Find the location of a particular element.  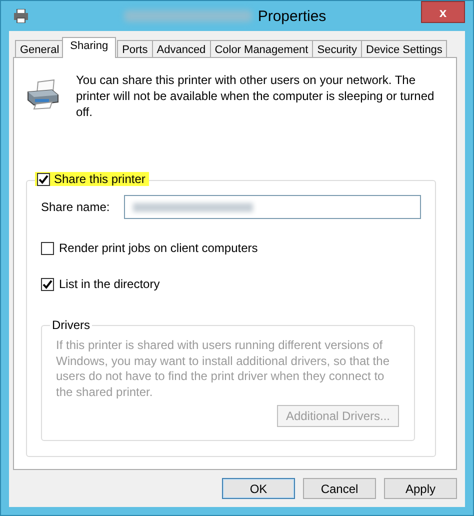

dialog-button: OK is located at coordinates (258, 488).